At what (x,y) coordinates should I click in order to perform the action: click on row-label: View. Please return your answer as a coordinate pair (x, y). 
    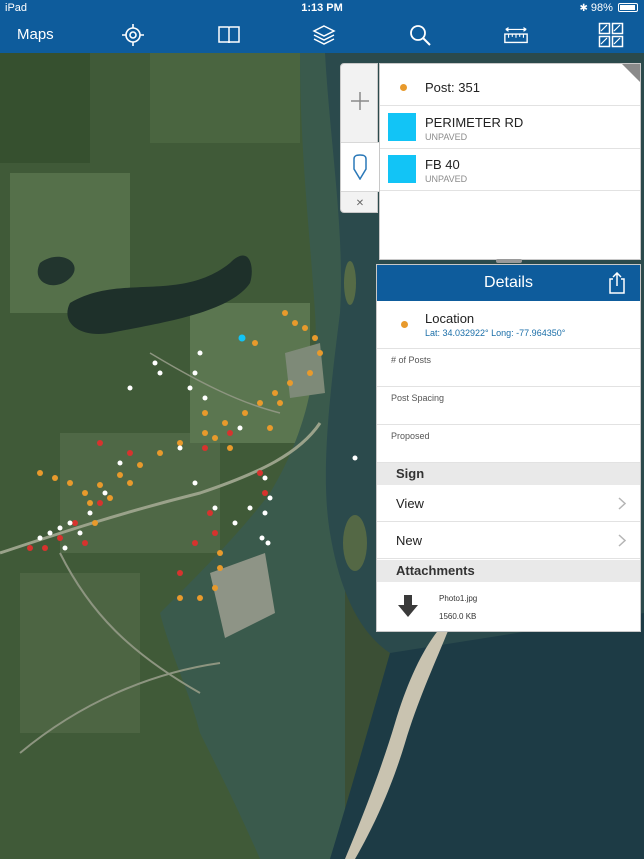
    Looking at the image, I should click on (410, 503).